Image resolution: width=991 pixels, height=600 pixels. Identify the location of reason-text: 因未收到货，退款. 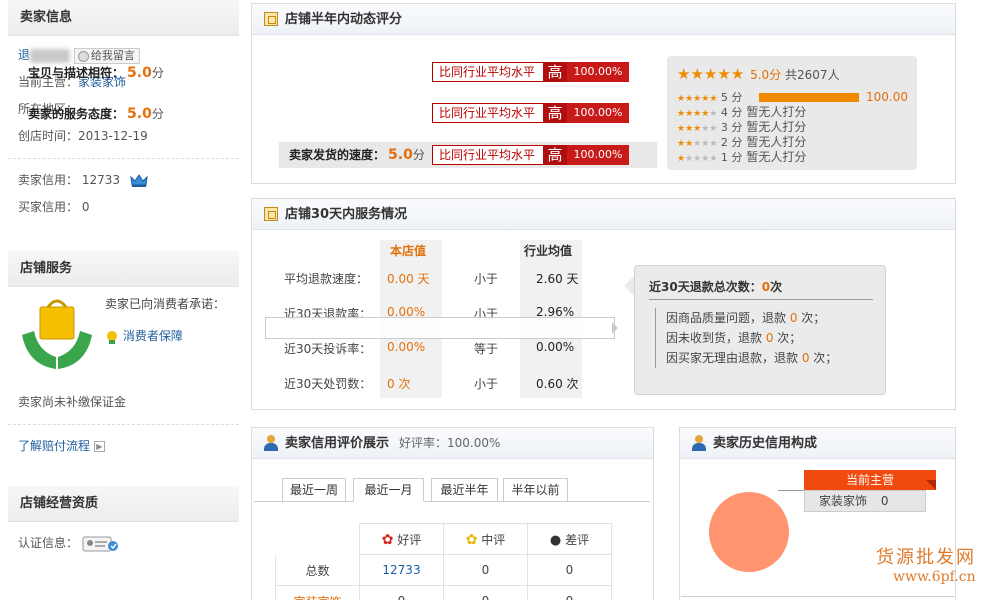
(716, 338).